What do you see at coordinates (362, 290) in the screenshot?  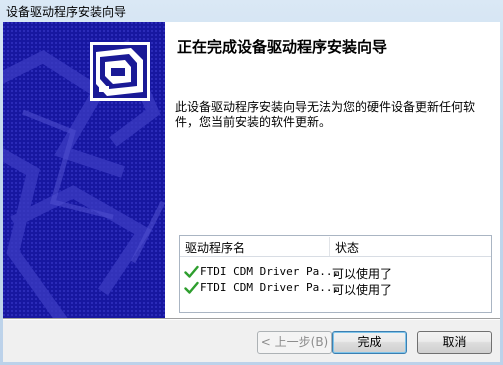 I see `driver-status: 可以使用了` at bounding box center [362, 290].